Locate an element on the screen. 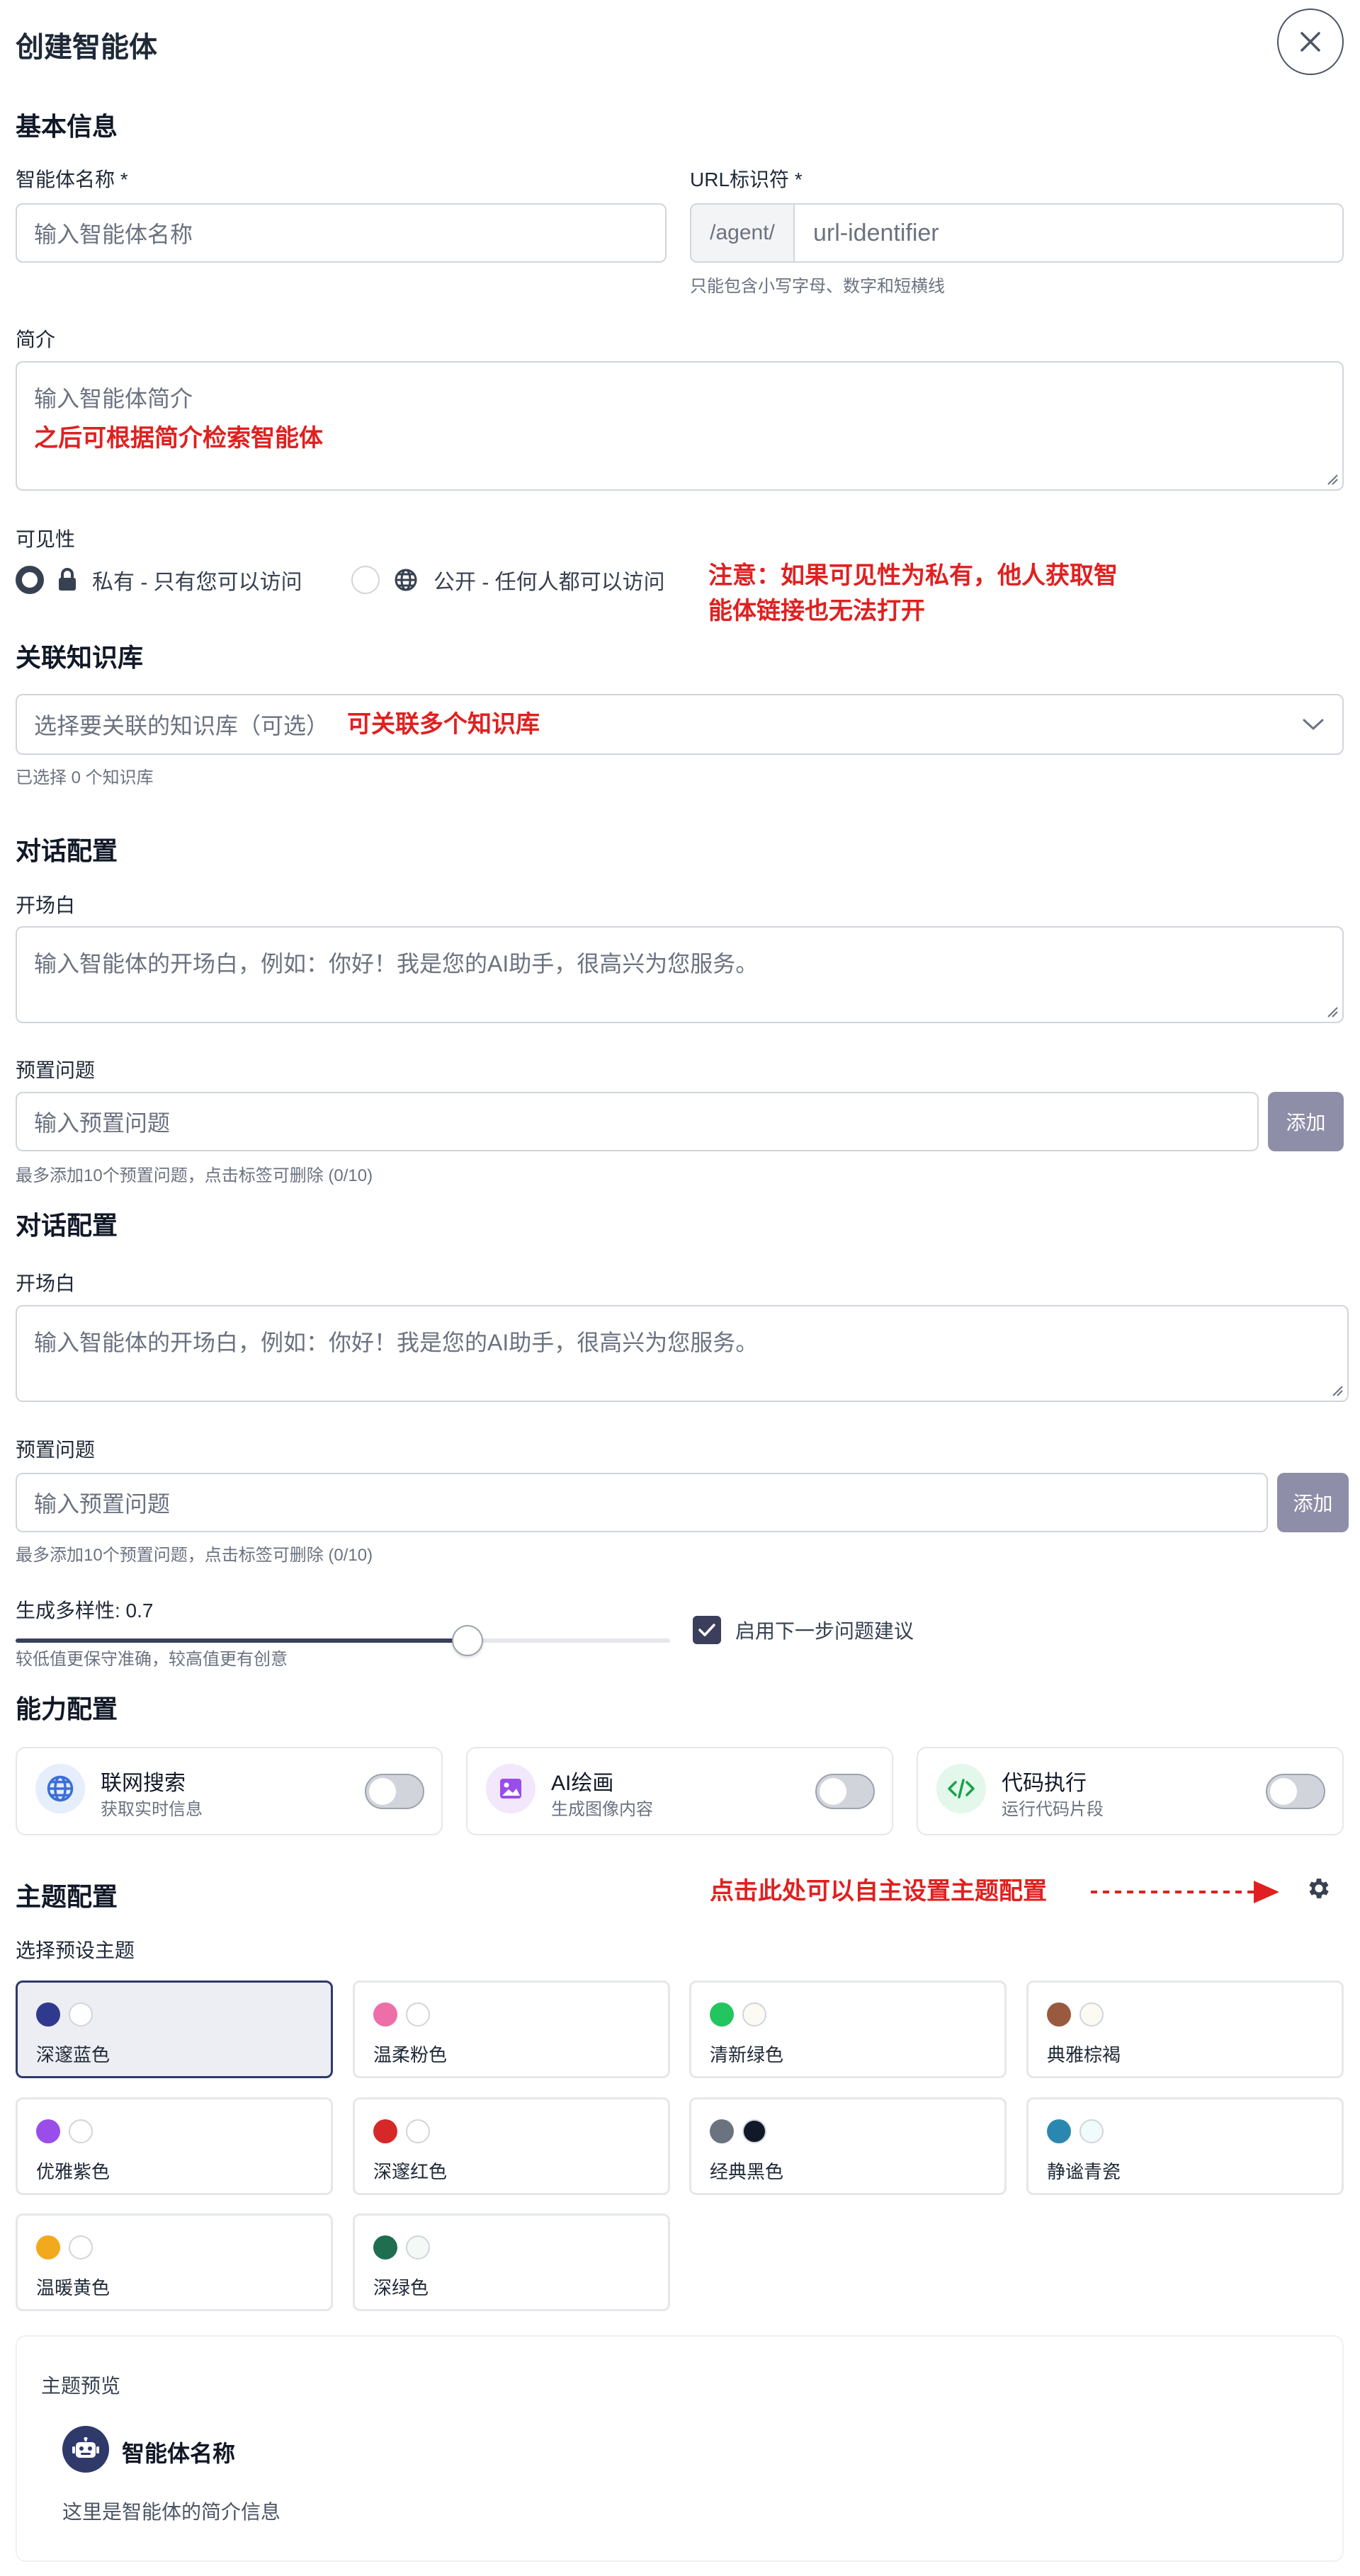 The image size is (1360, 2576). preset-placeholder-1: 输入预置问题 is located at coordinates (103, 1123).